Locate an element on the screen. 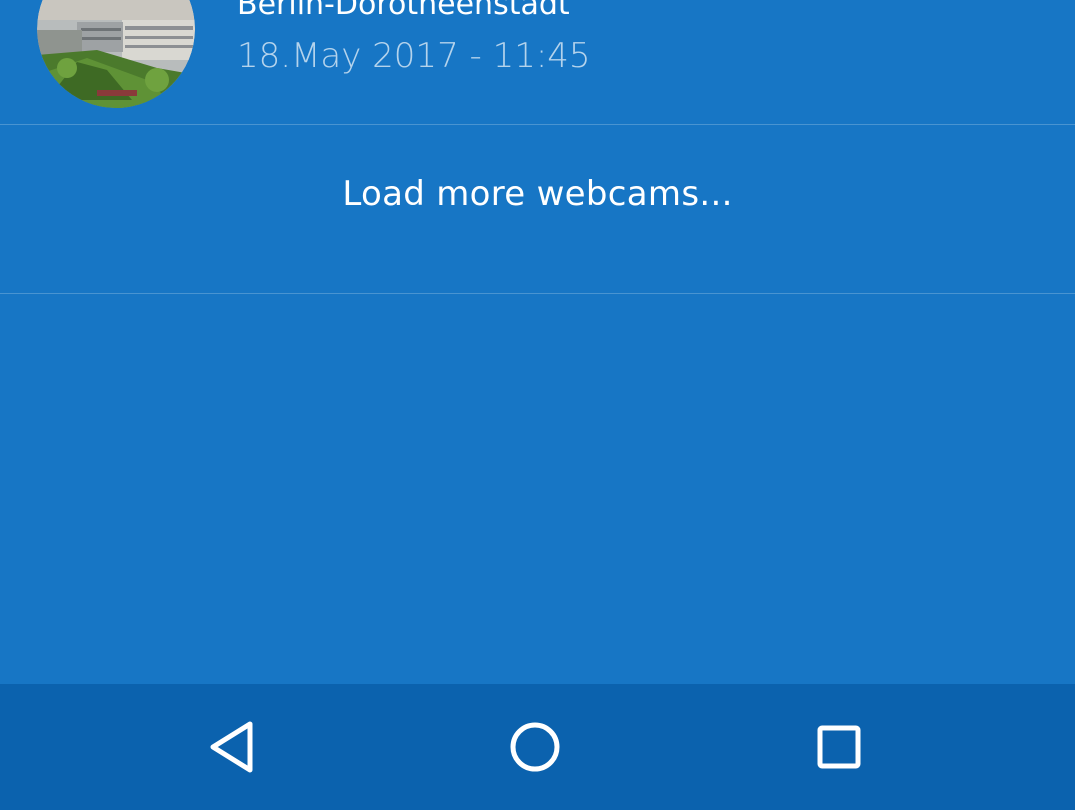 The width and height of the screenshot is (1075, 810). home-icon is located at coordinates (535, 747).